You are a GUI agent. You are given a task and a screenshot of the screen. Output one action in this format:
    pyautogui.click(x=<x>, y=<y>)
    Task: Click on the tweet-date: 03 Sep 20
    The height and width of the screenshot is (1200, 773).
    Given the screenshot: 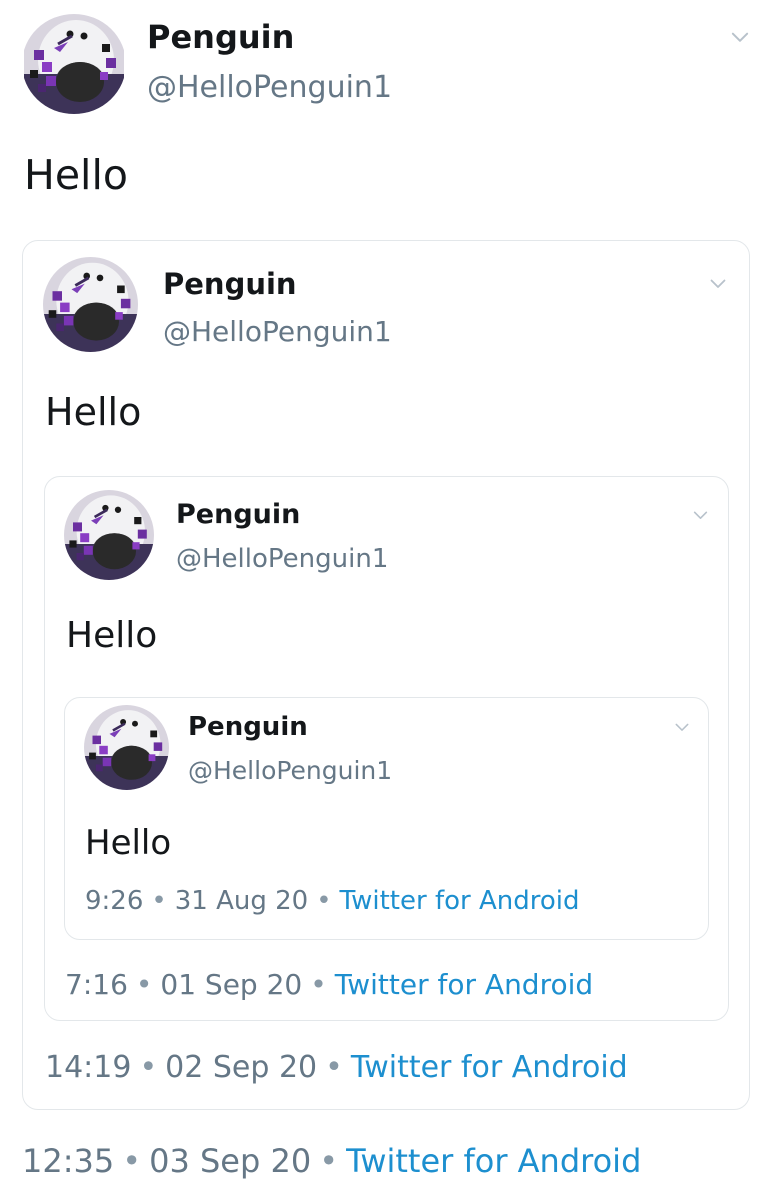 What is the action you would take?
    pyautogui.click(x=230, y=1161)
    